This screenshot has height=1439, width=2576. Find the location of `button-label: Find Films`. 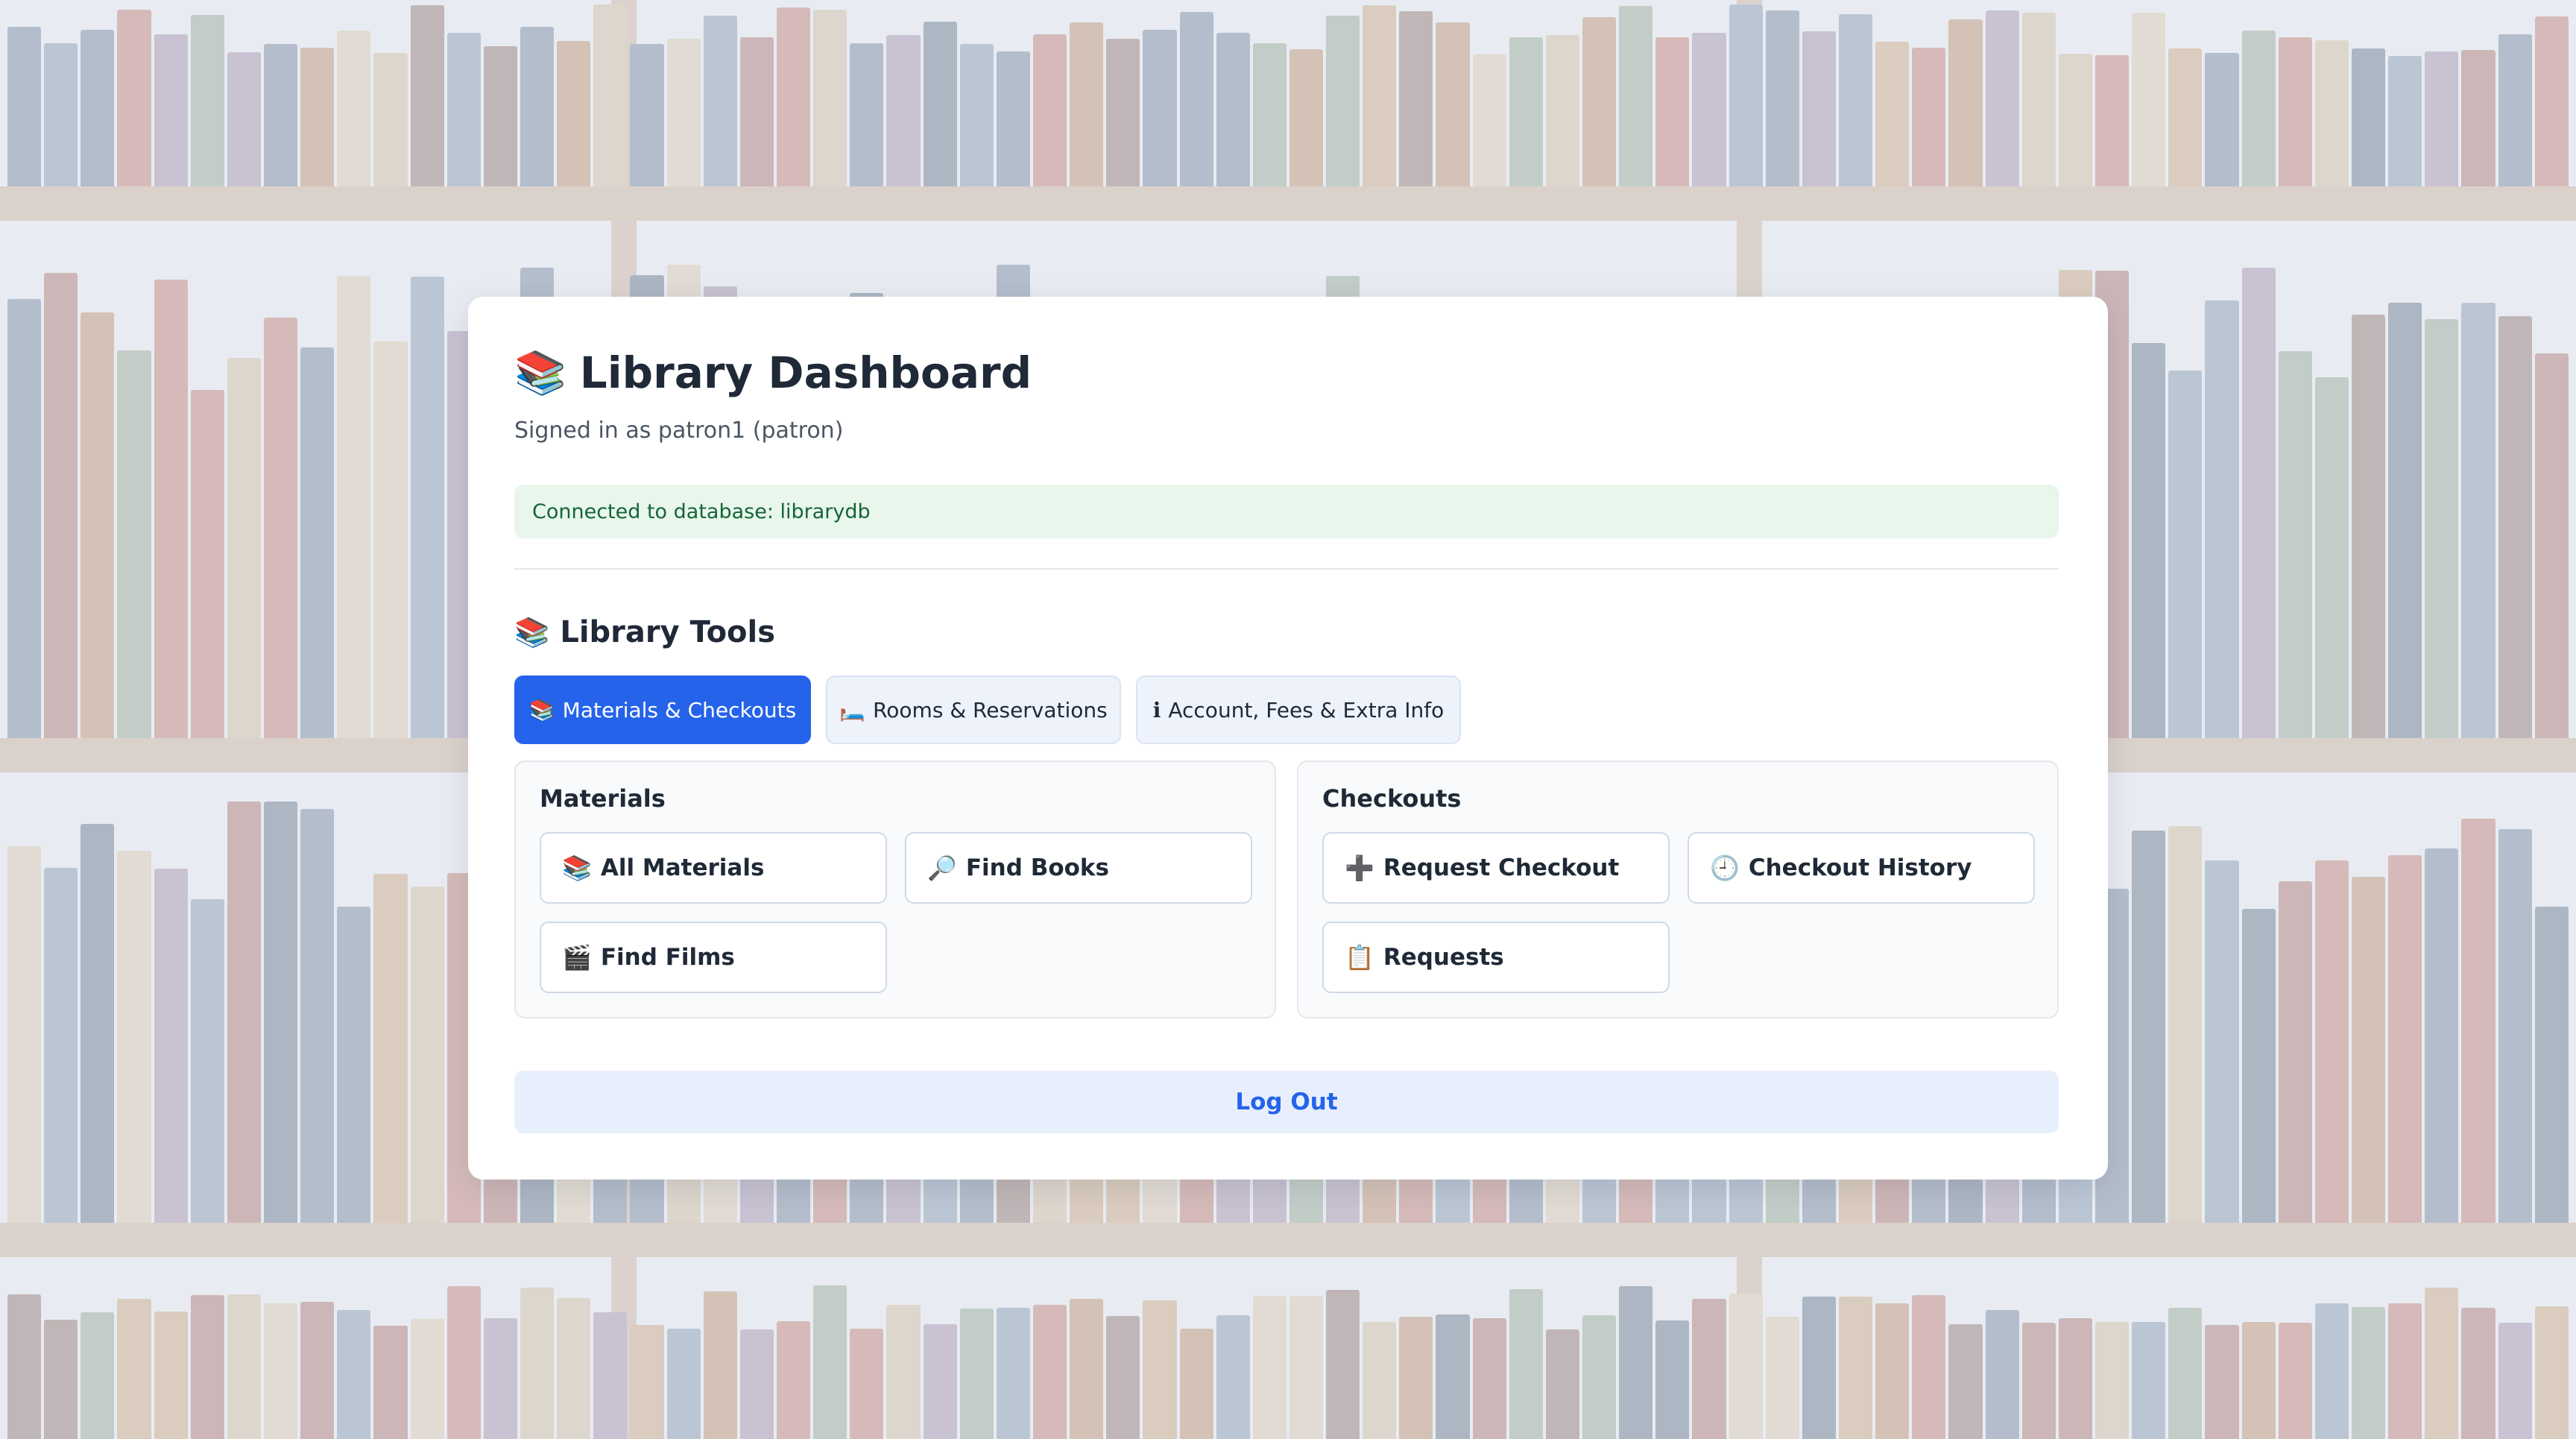

button-label: Find Films is located at coordinates (667, 957).